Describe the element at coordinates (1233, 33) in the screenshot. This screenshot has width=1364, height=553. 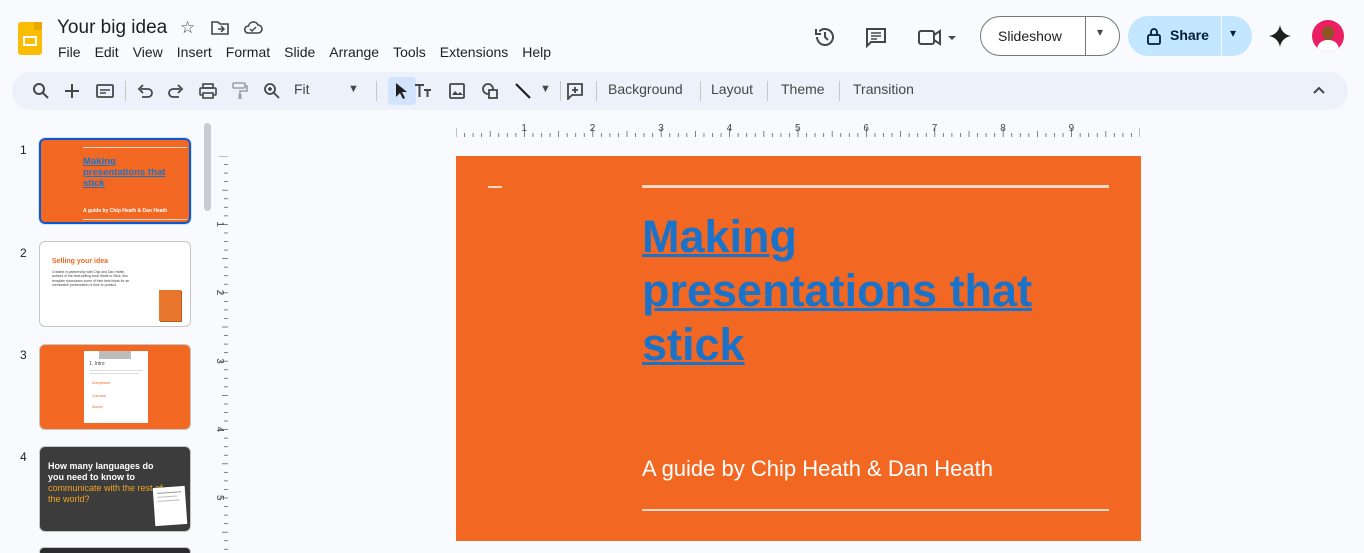
I see `share-options-icon: ▾` at that location.